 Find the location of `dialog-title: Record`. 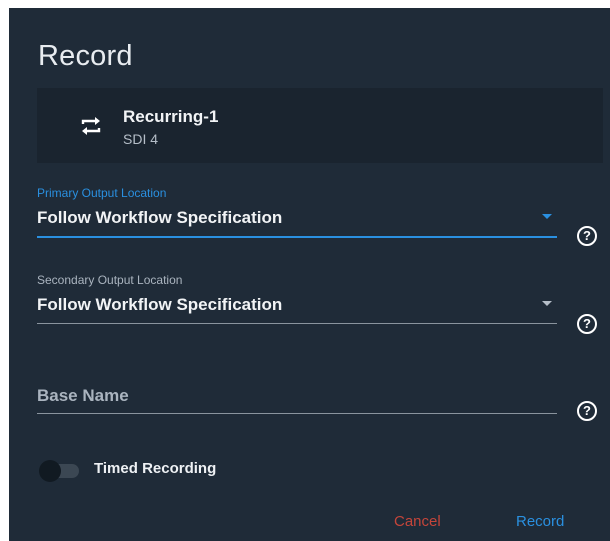

dialog-title: Record is located at coordinates (85, 56).